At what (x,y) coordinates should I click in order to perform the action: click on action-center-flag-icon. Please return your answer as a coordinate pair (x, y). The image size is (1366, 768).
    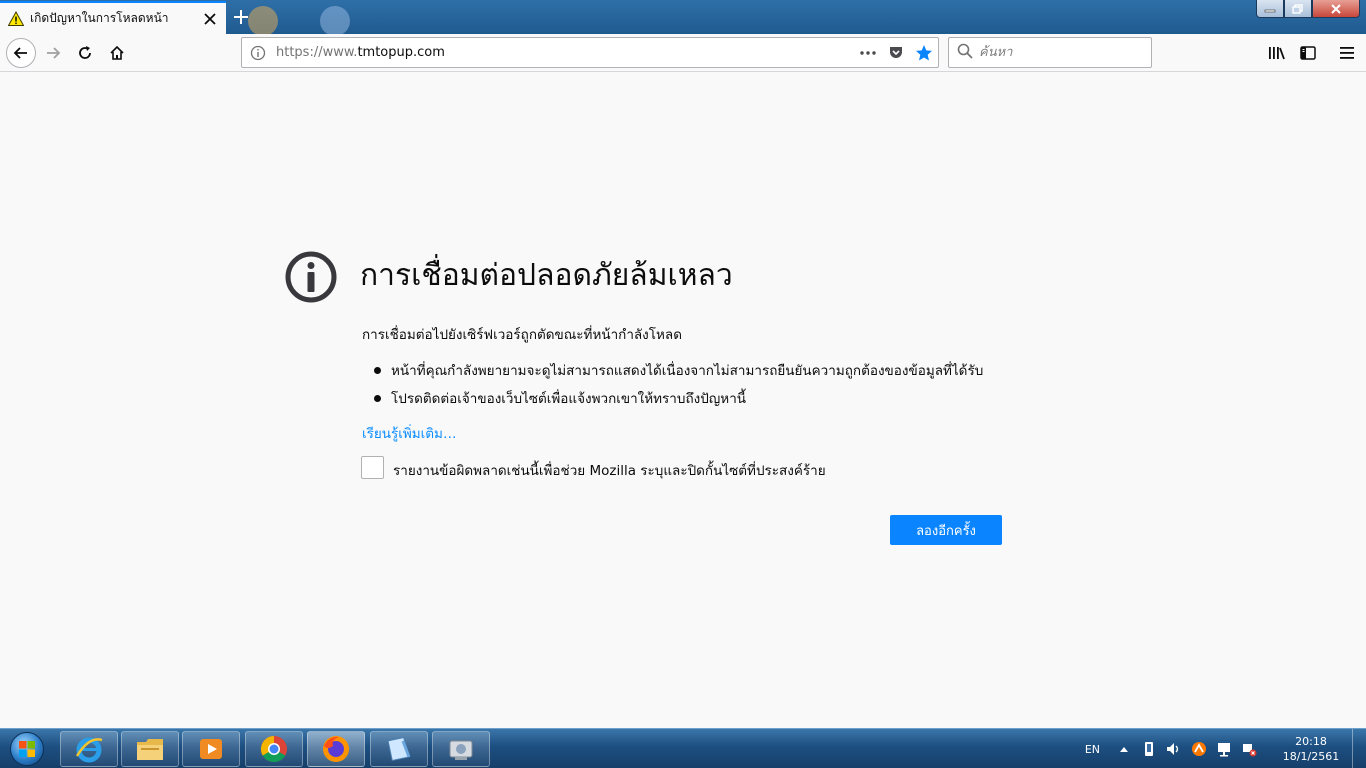
    Looking at the image, I should click on (1224, 749).